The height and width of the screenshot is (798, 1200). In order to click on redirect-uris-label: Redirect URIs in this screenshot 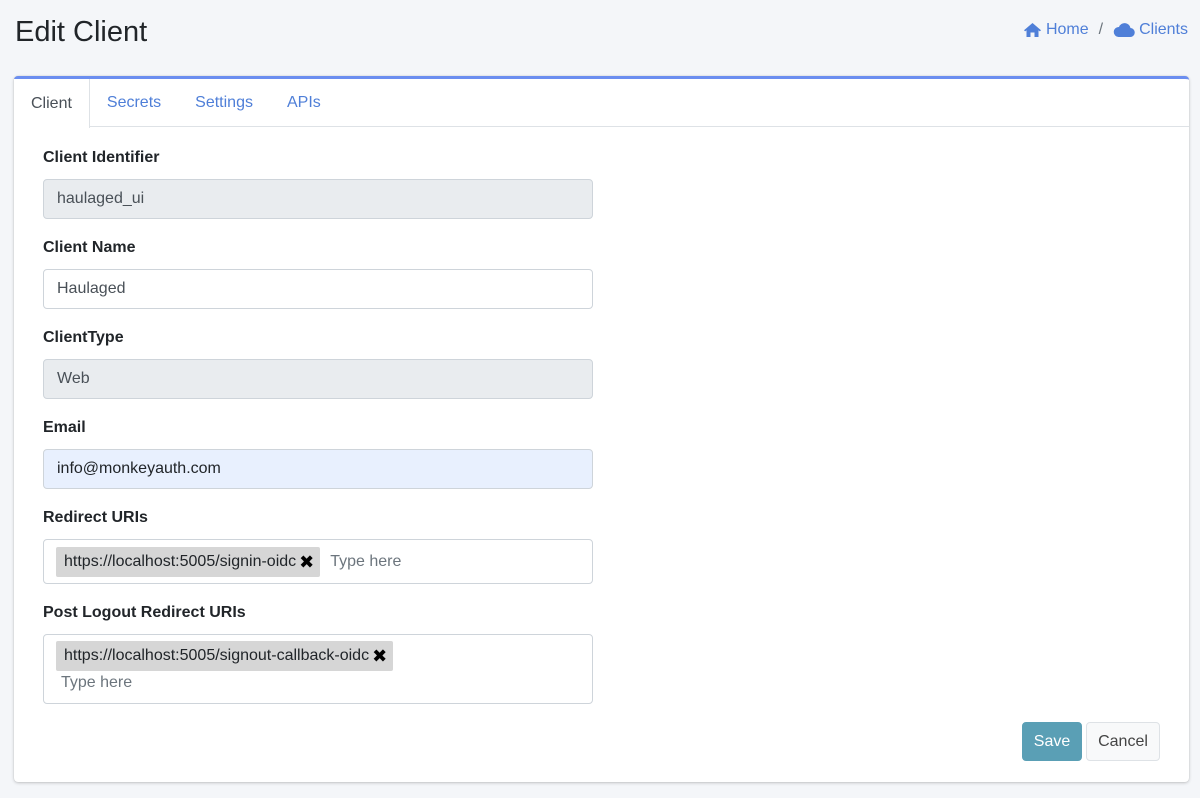, I will do `click(95, 517)`.